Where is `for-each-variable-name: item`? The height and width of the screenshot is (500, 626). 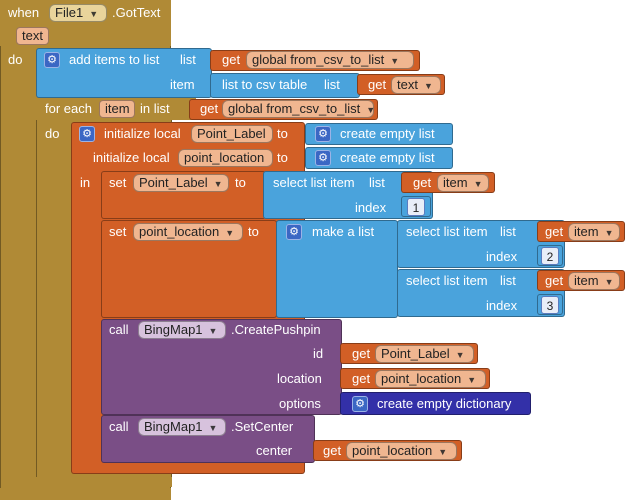 for-each-variable-name: item is located at coordinates (117, 108).